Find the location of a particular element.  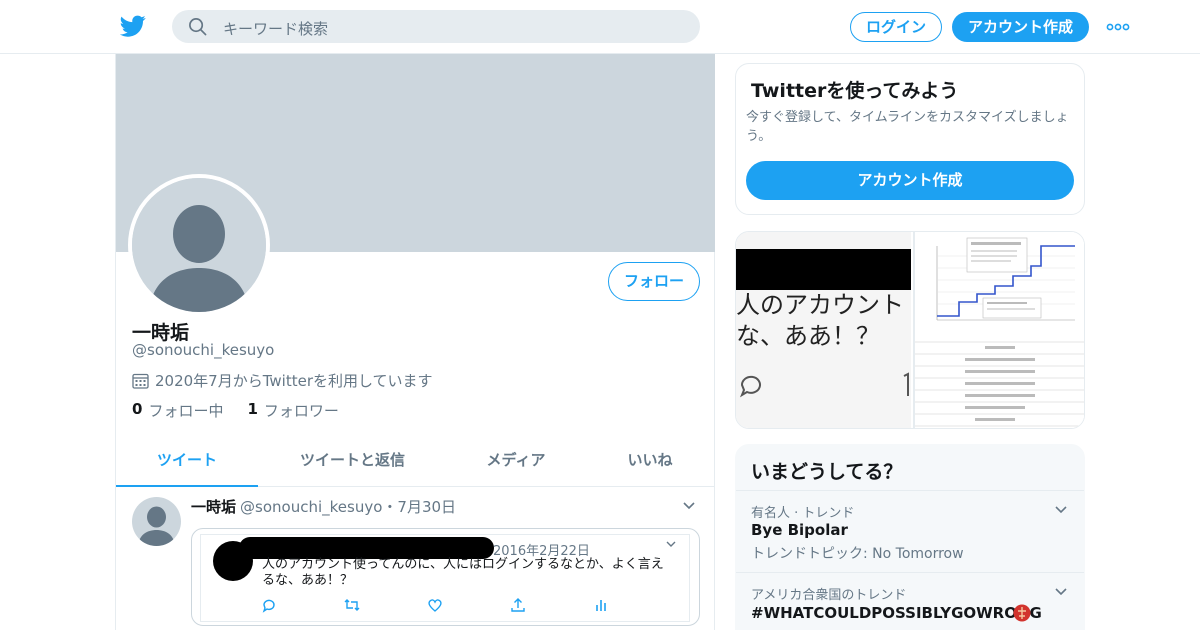

retweet-icon is located at coordinates (352, 607).